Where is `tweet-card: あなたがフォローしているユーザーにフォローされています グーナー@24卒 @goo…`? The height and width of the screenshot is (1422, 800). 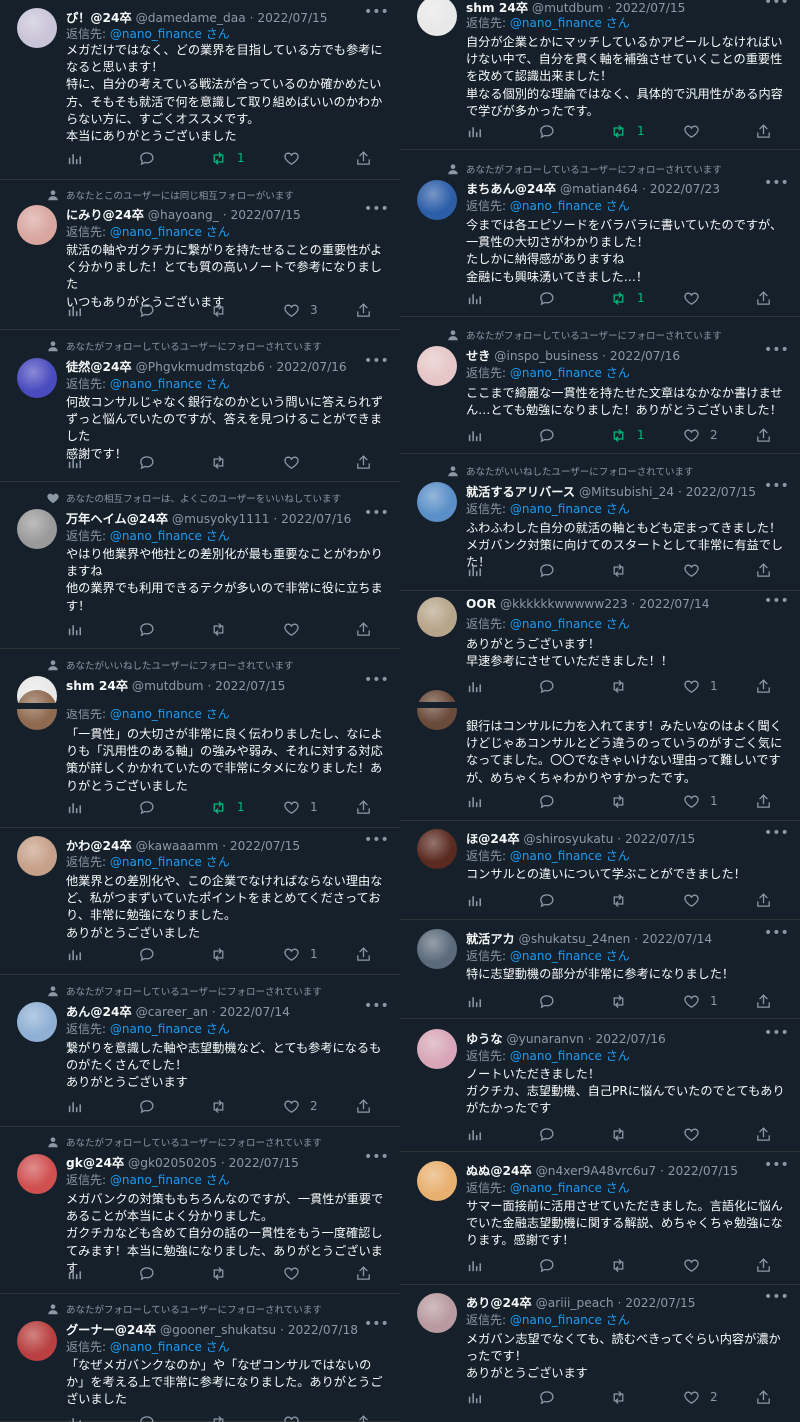 tweet-card: あなたがフォローしているユーザーにフォローされています グーナー@24卒 @goo… is located at coordinates (200, 1358).